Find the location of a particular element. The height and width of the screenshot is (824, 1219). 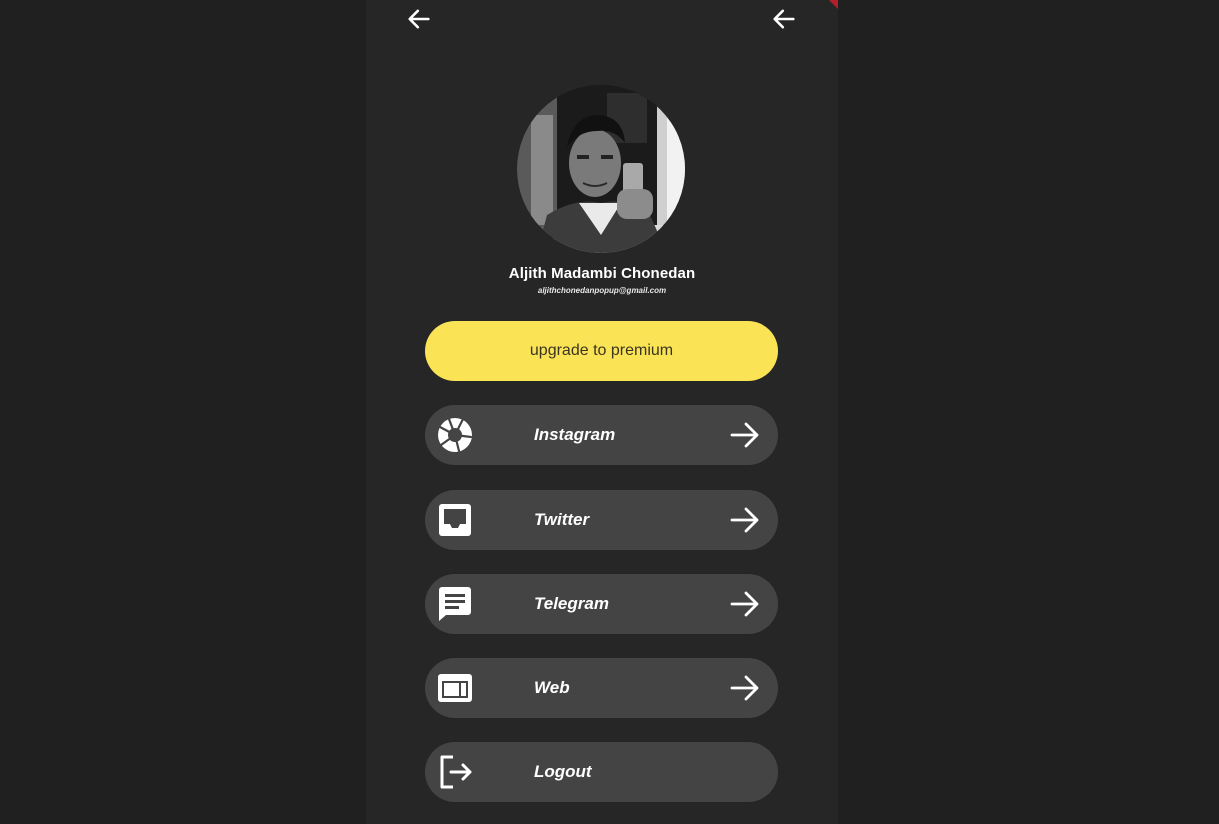

menu-item-web: Web is located at coordinates (601, 688).